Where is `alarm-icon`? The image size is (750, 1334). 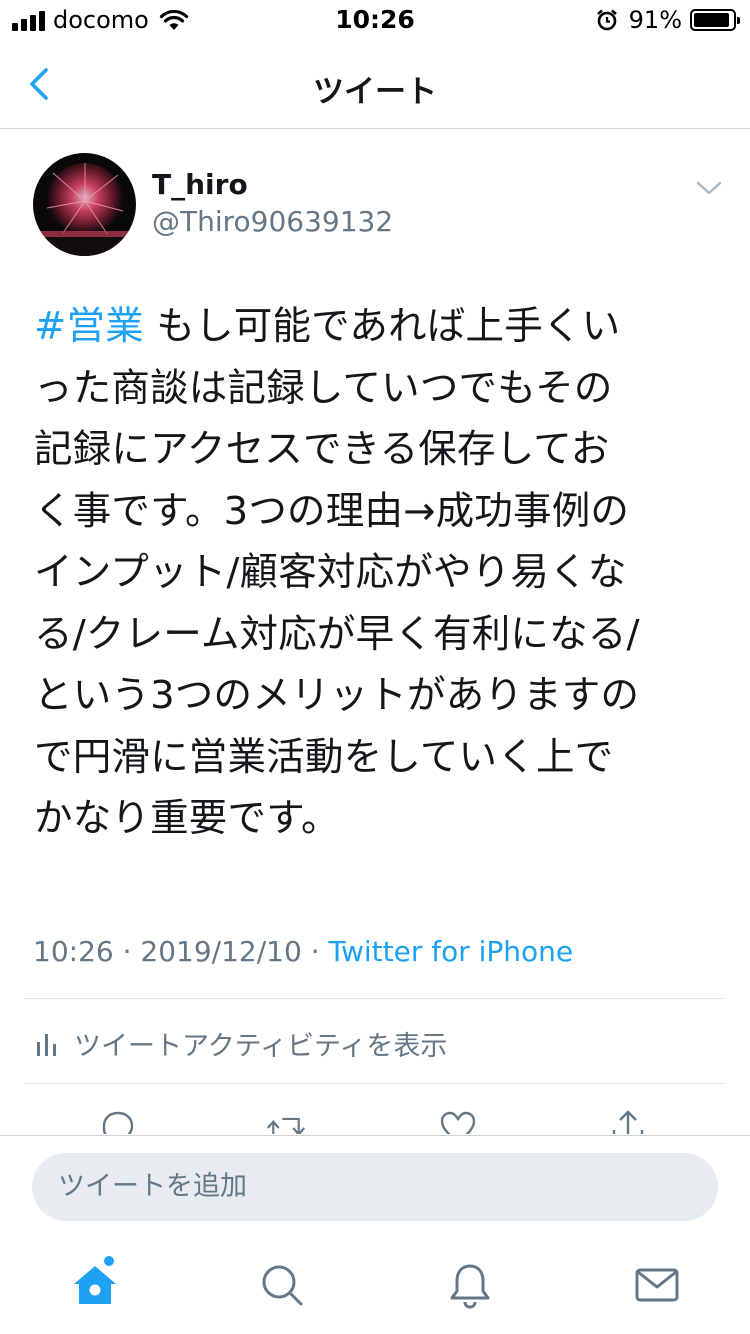 alarm-icon is located at coordinates (606, 20).